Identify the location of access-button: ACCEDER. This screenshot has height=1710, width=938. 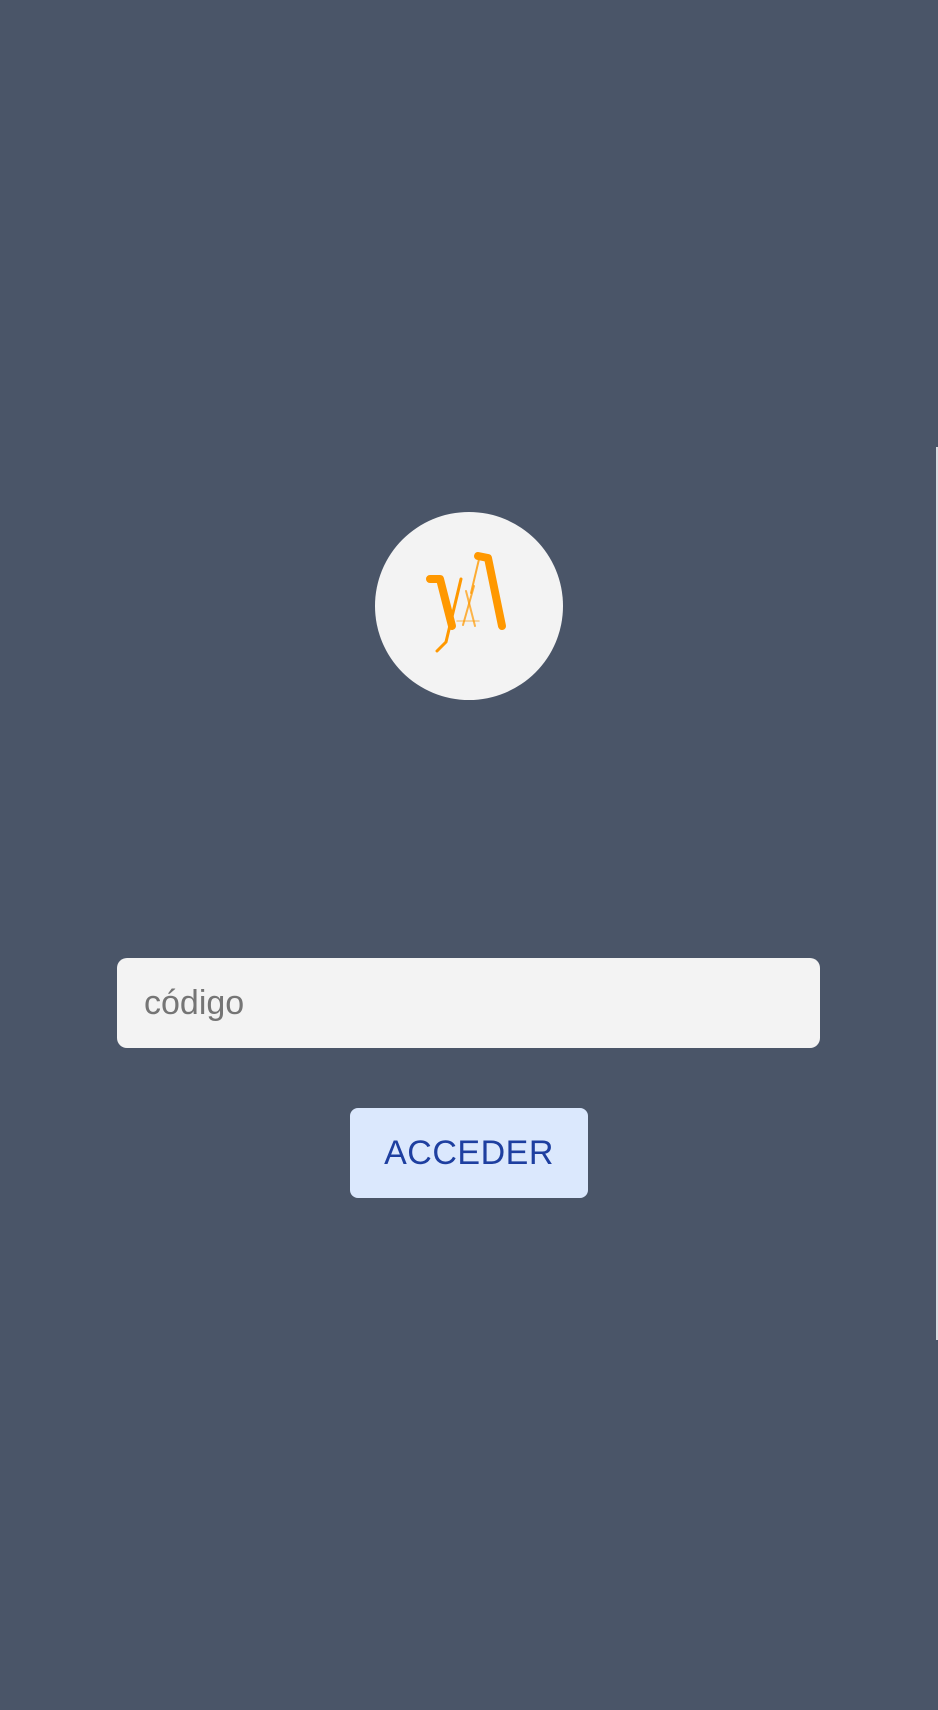
(469, 1153).